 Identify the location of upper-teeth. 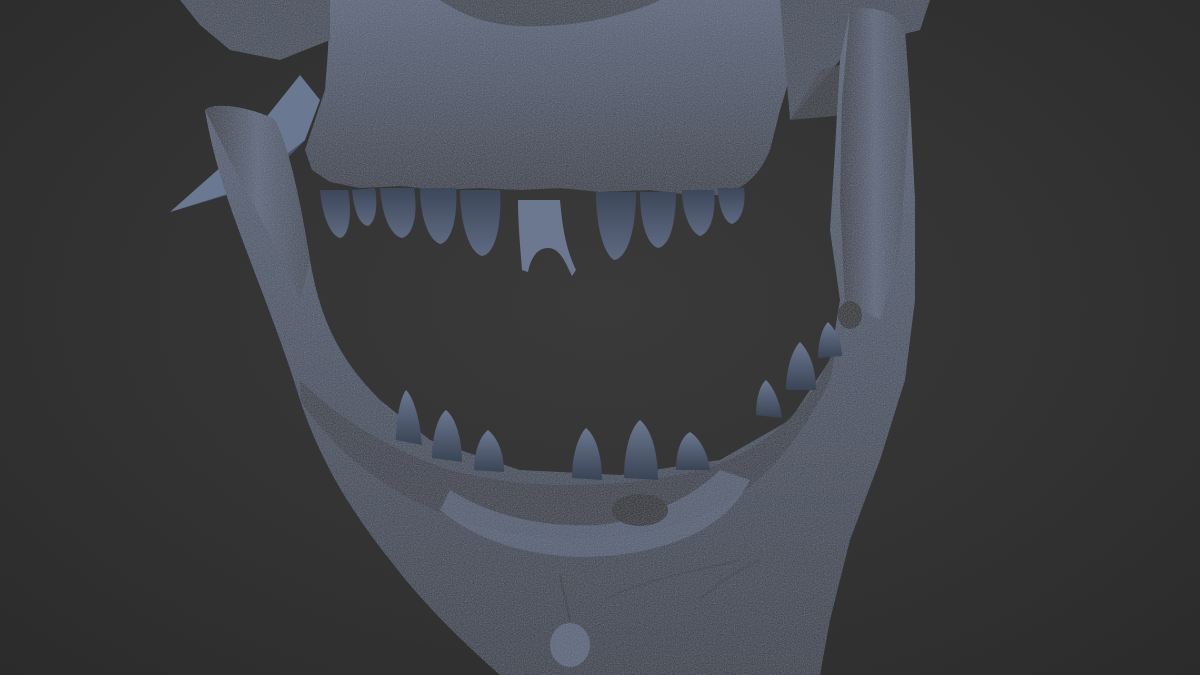
(532, 232).